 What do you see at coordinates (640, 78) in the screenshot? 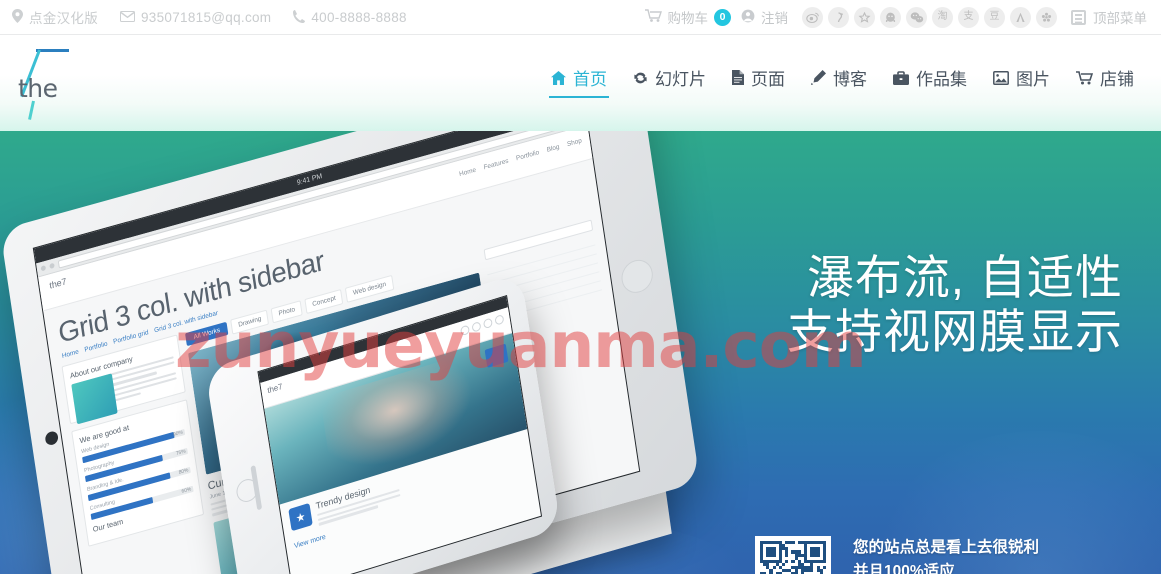
I see `refresh-icon` at bounding box center [640, 78].